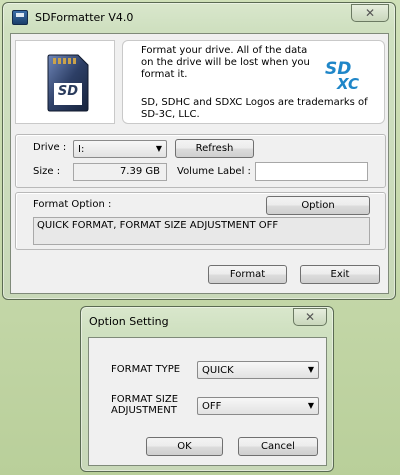  I want to click on format-size-label-line-1: FORMAT SIZE, so click(145, 399).